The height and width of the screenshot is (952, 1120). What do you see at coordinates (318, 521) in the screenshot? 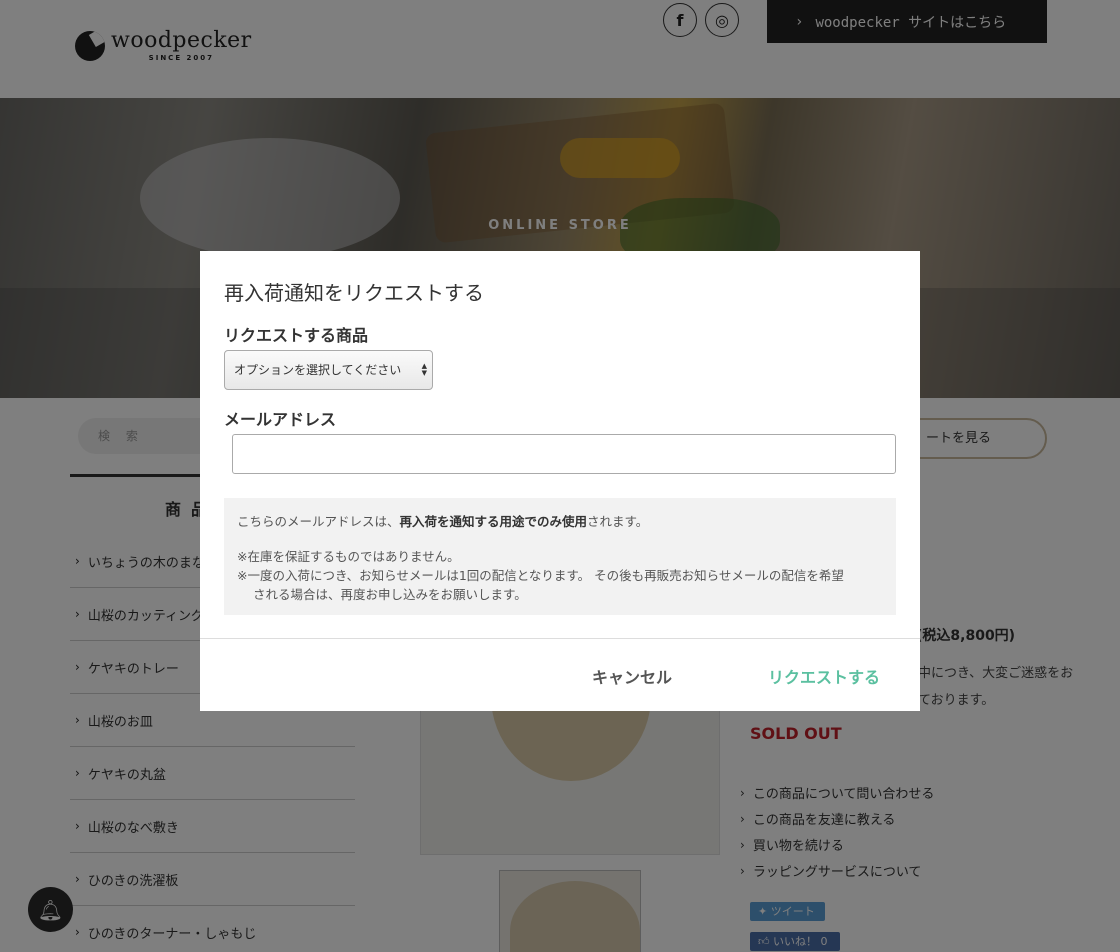
I see `info-prefix: こちらのメールアドレスは、` at bounding box center [318, 521].